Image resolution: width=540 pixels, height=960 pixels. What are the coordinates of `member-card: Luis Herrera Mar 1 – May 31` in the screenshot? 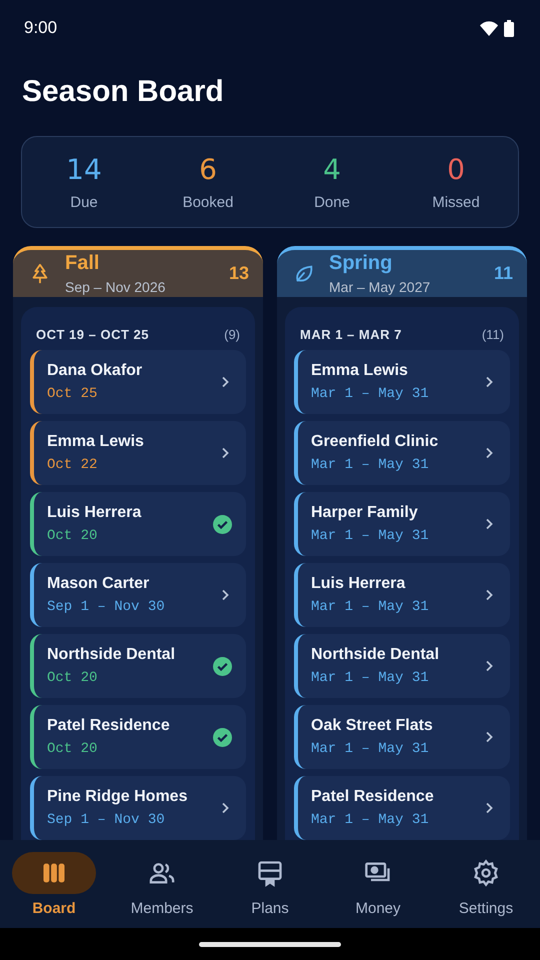 It's located at (402, 595).